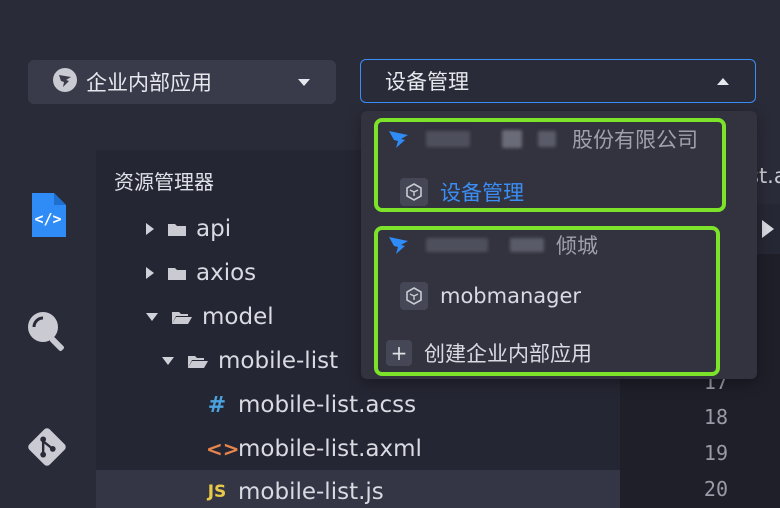 This screenshot has width=780, height=508. Describe the element at coordinates (149, 83) in the screenshot. I see `app-type-label: 企业内部应用` at that location.